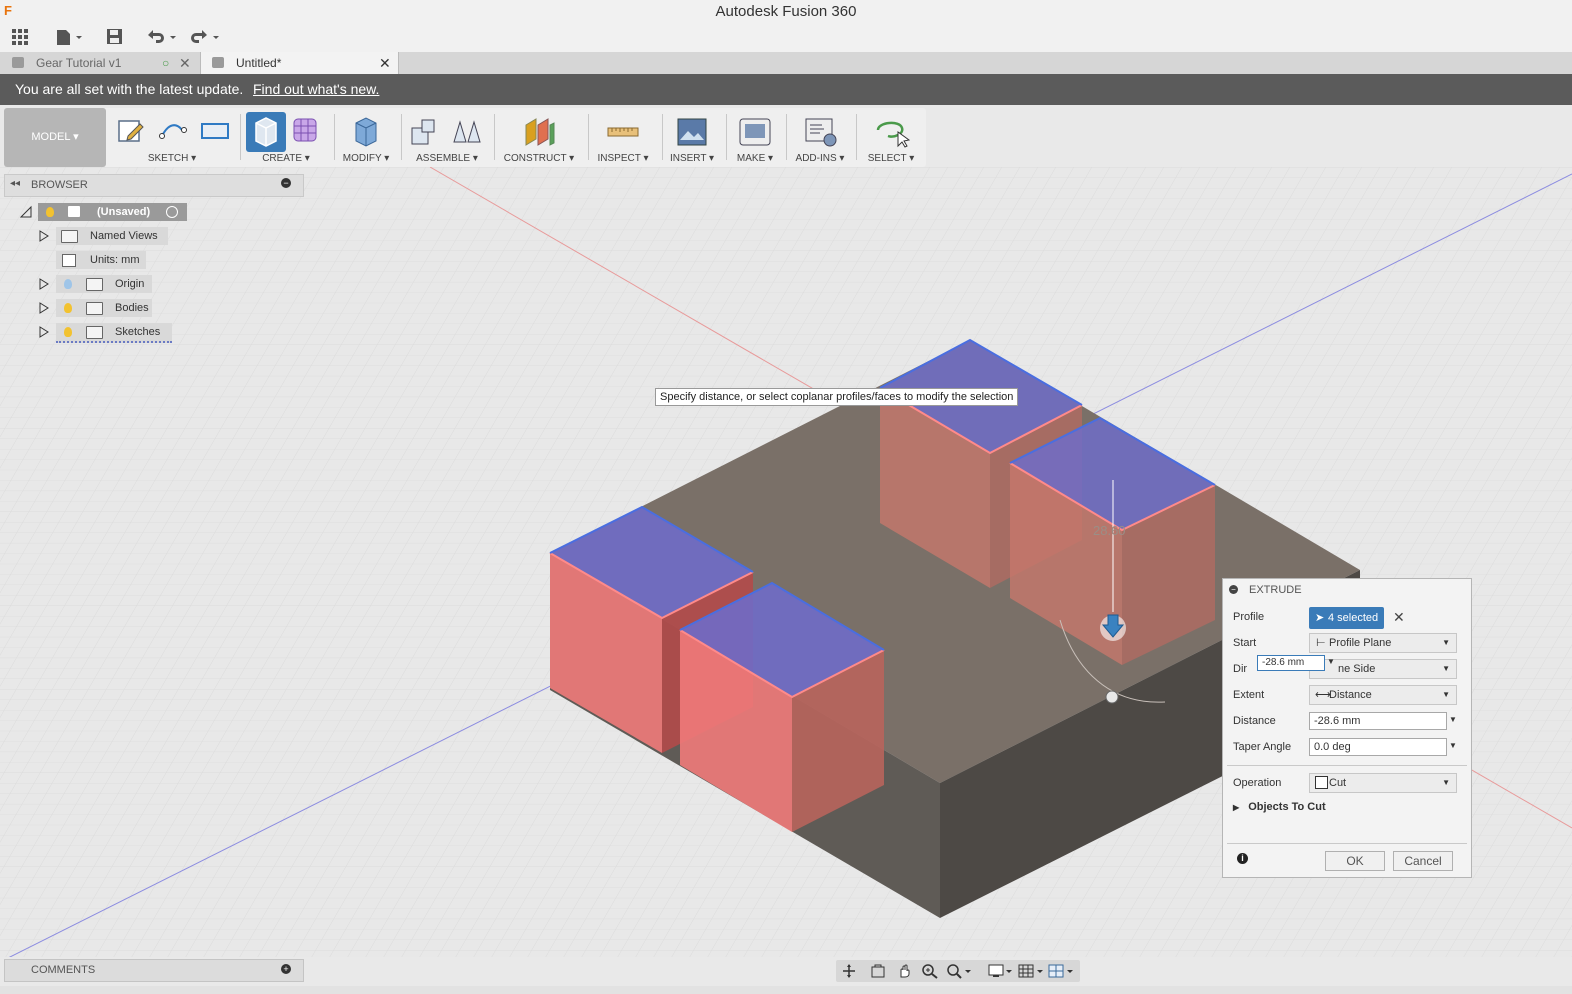  Describe the element at coordinates (15, 183) in the screenshot. I see `collapse-panel-icon: ◂◂` at that location.